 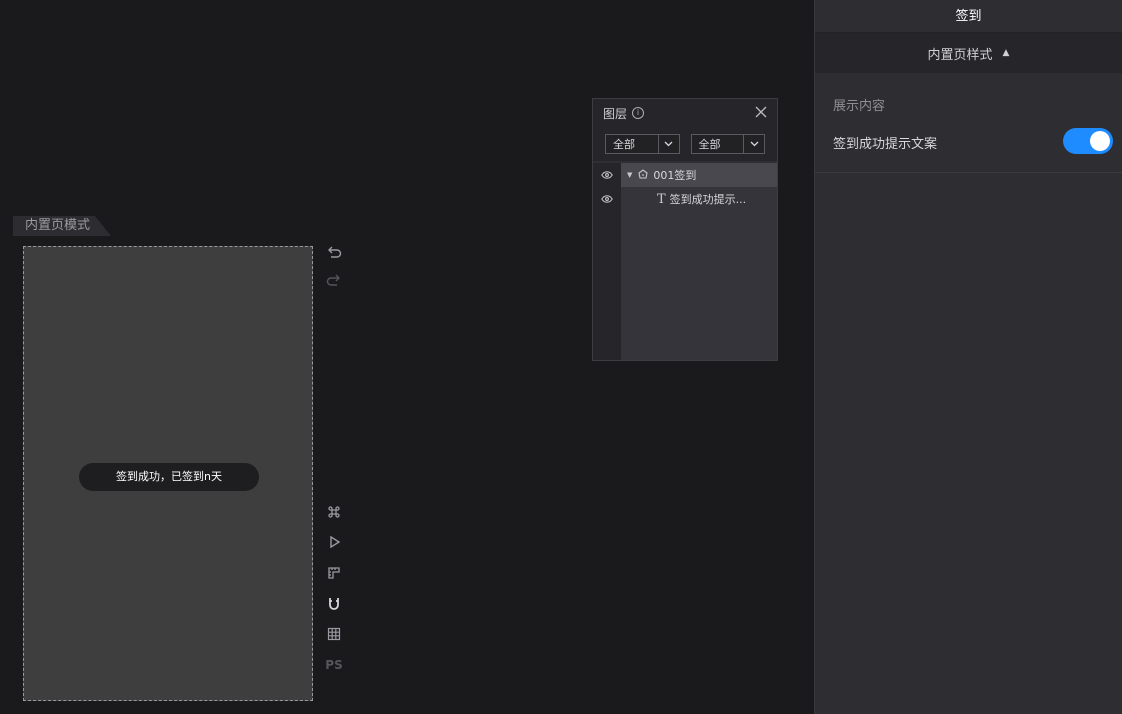 I want to click on layer-panel-header: 图层 i, so click(x=685, y=113).